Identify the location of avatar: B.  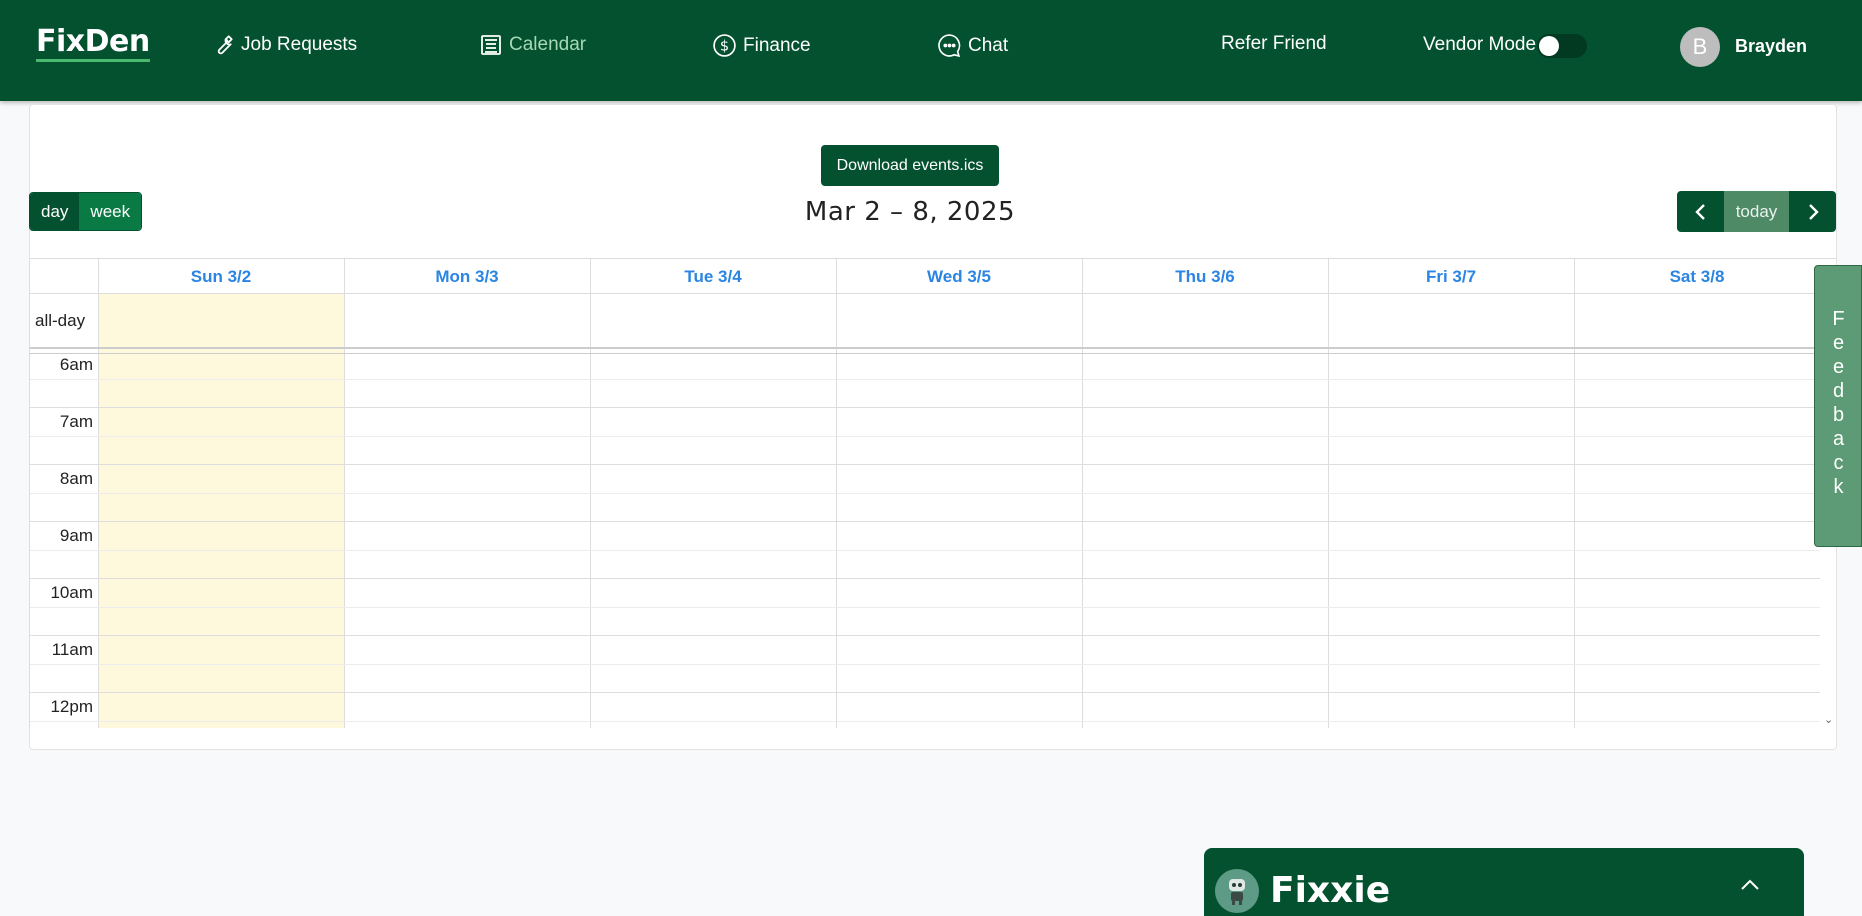
(1700, 47).